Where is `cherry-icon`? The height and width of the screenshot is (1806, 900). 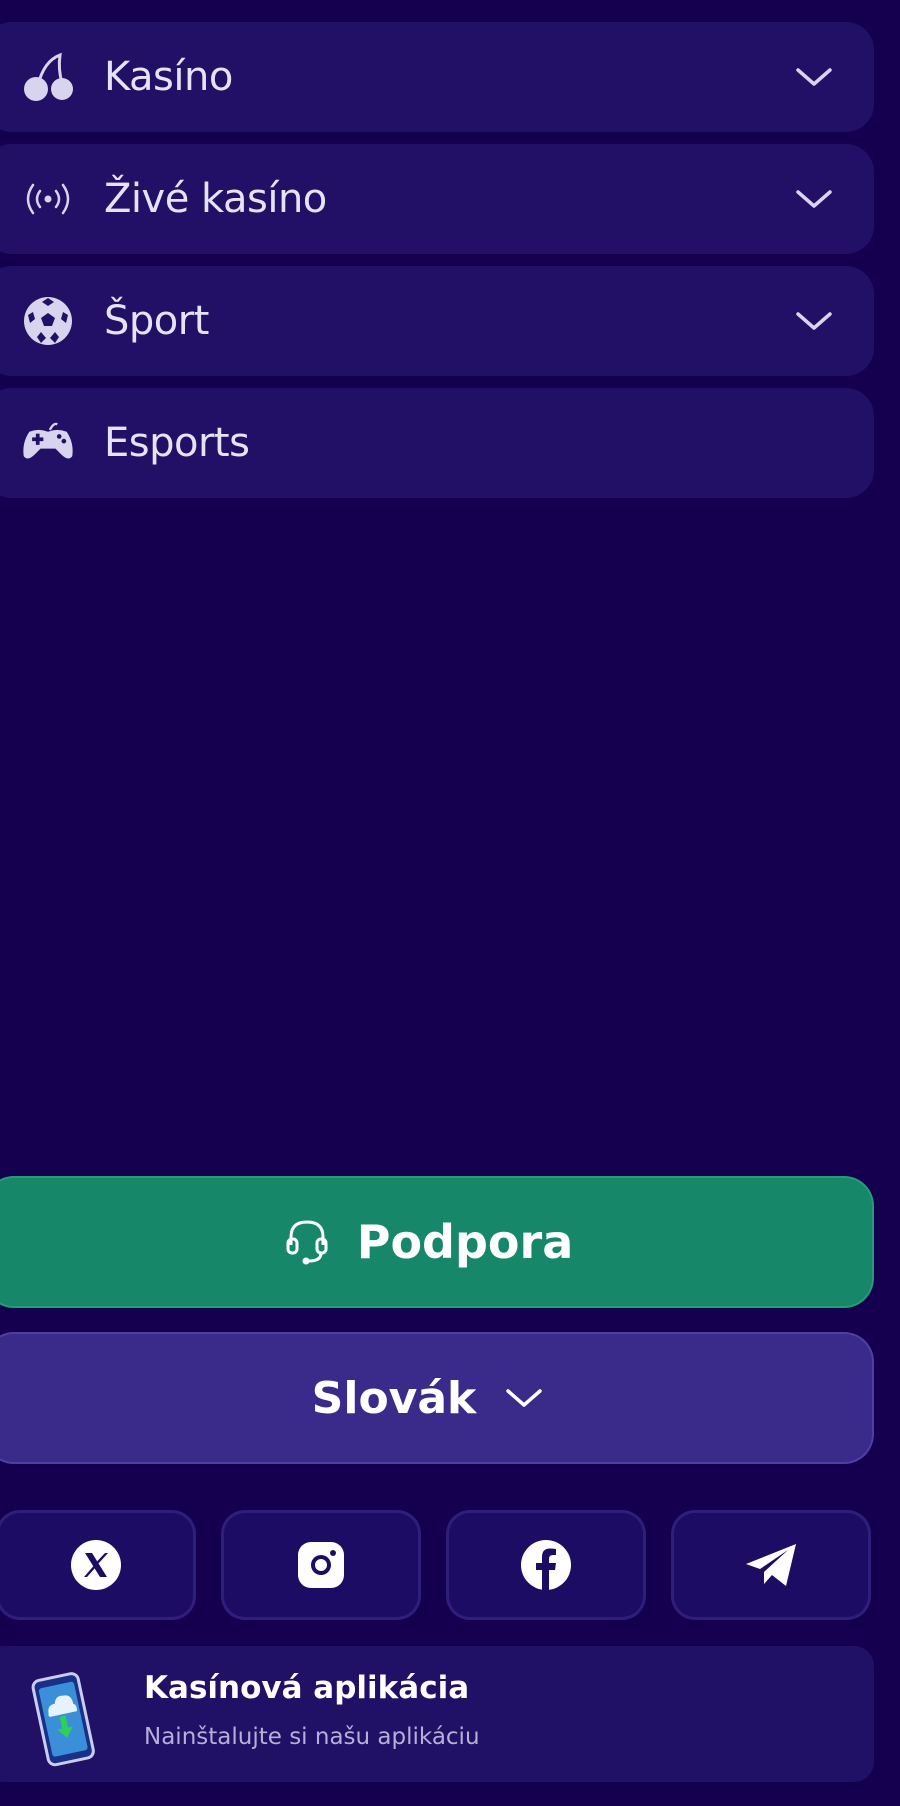 cherry-icon is located at coordinates (48, 77).